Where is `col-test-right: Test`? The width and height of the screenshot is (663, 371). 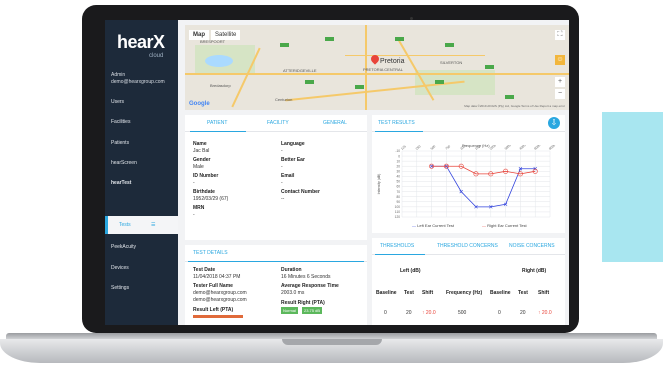 col-test-right: Test is located at coordinates (523, 293).